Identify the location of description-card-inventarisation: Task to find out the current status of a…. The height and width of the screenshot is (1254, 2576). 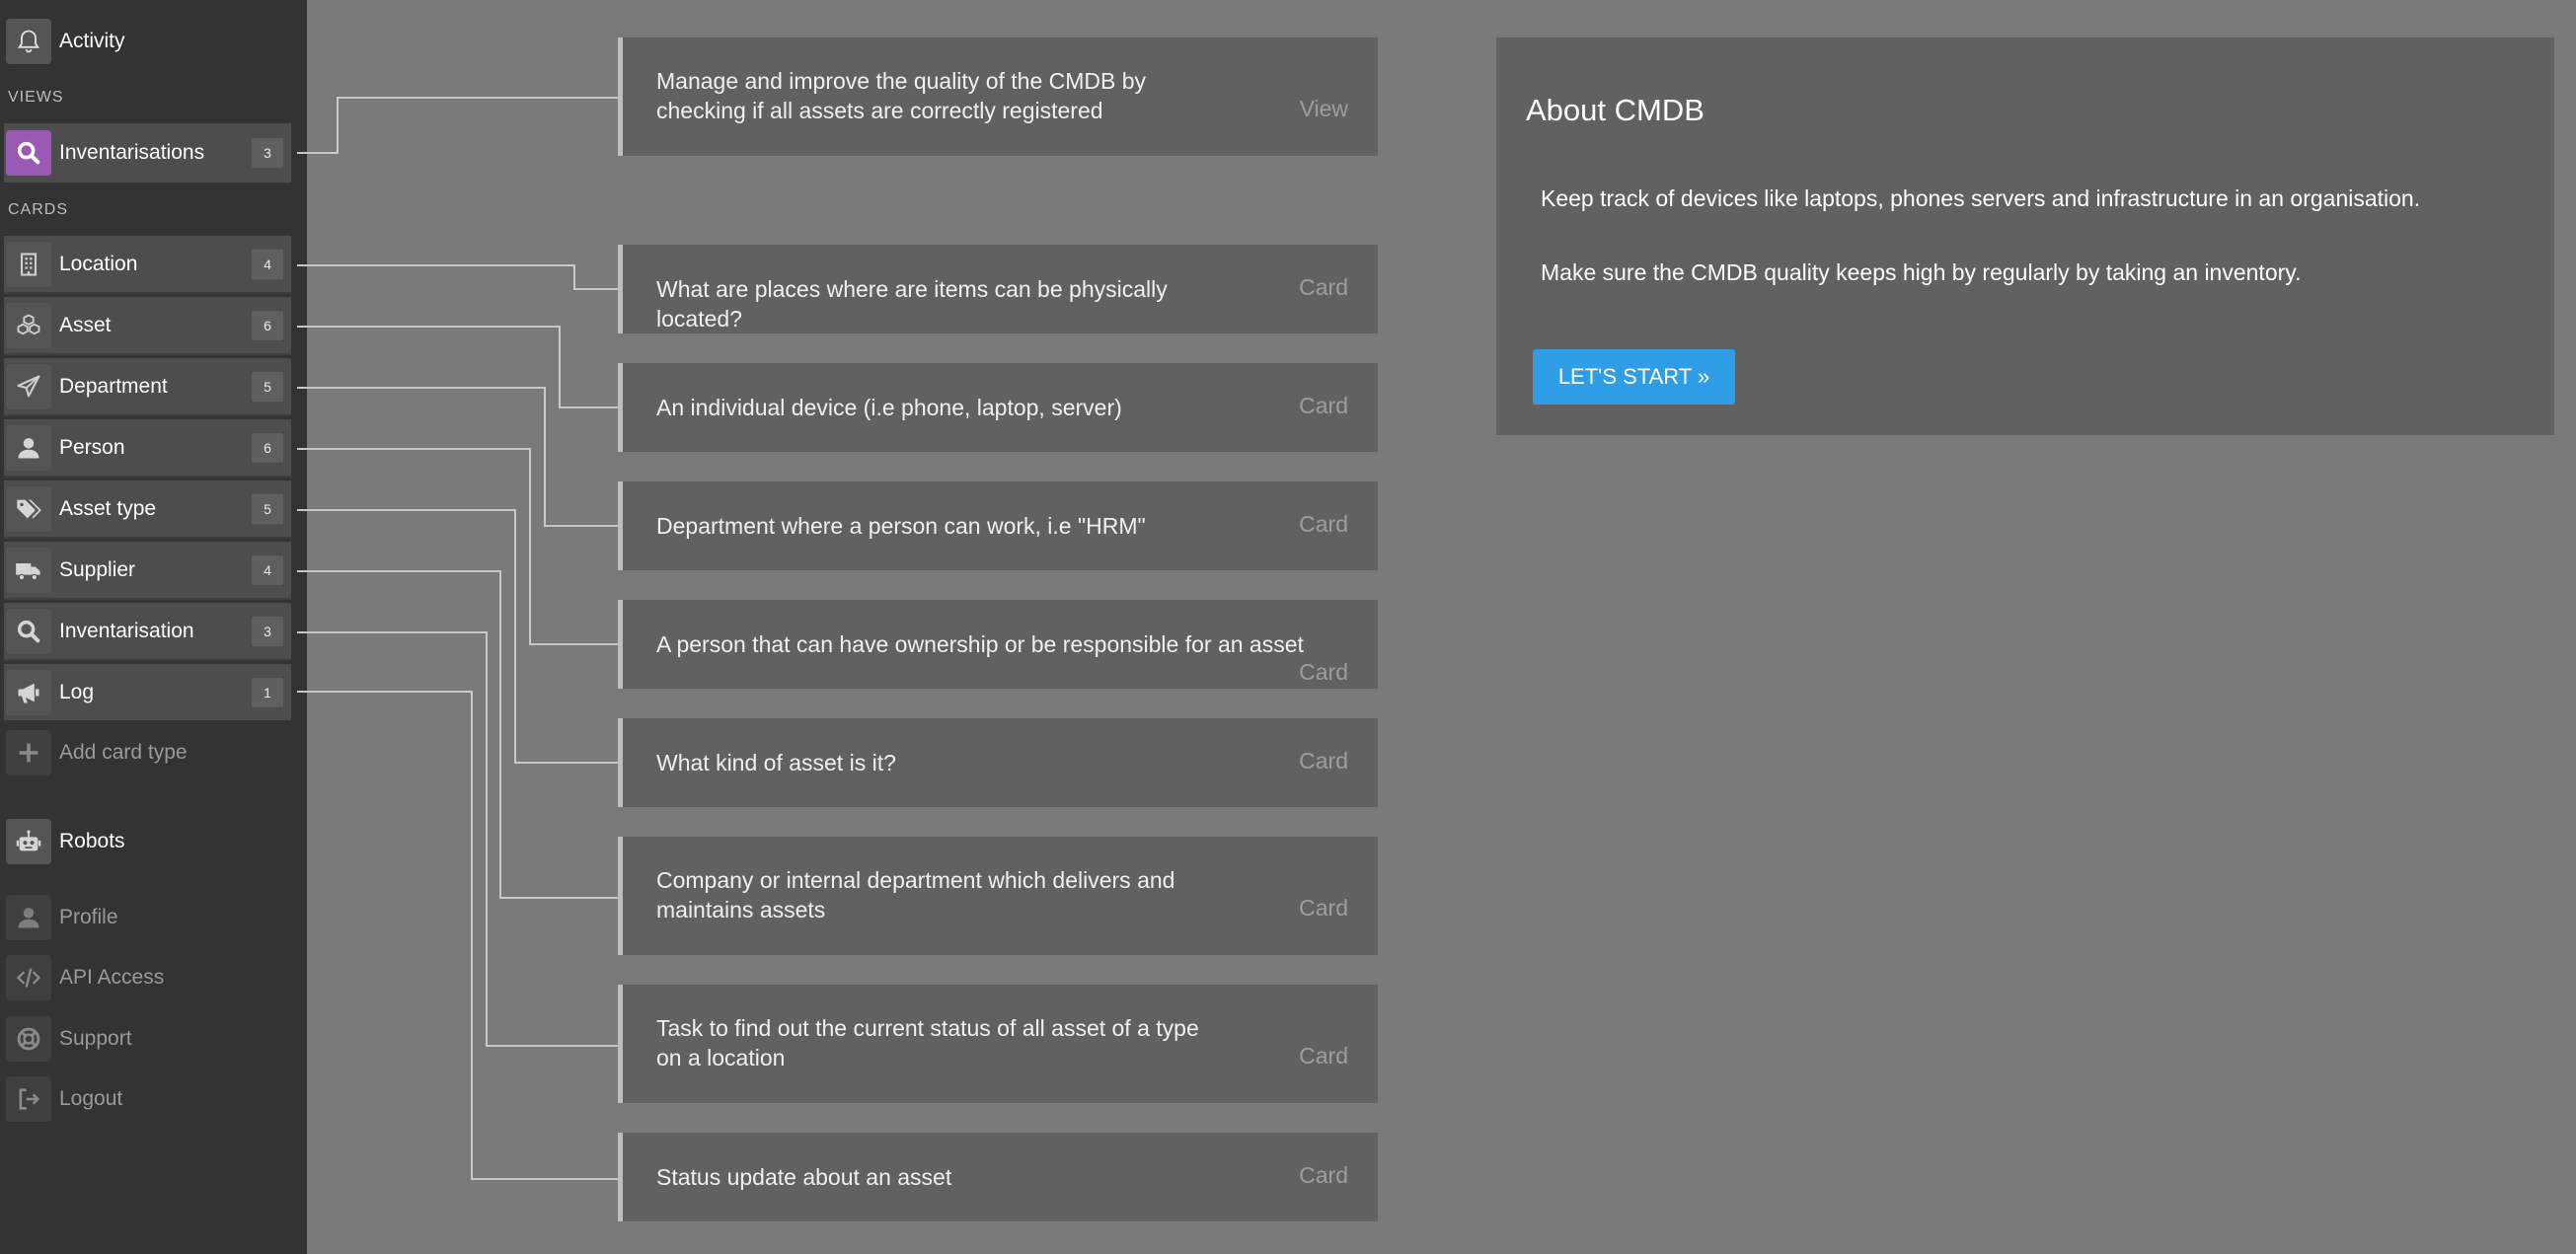
(998, 1044).